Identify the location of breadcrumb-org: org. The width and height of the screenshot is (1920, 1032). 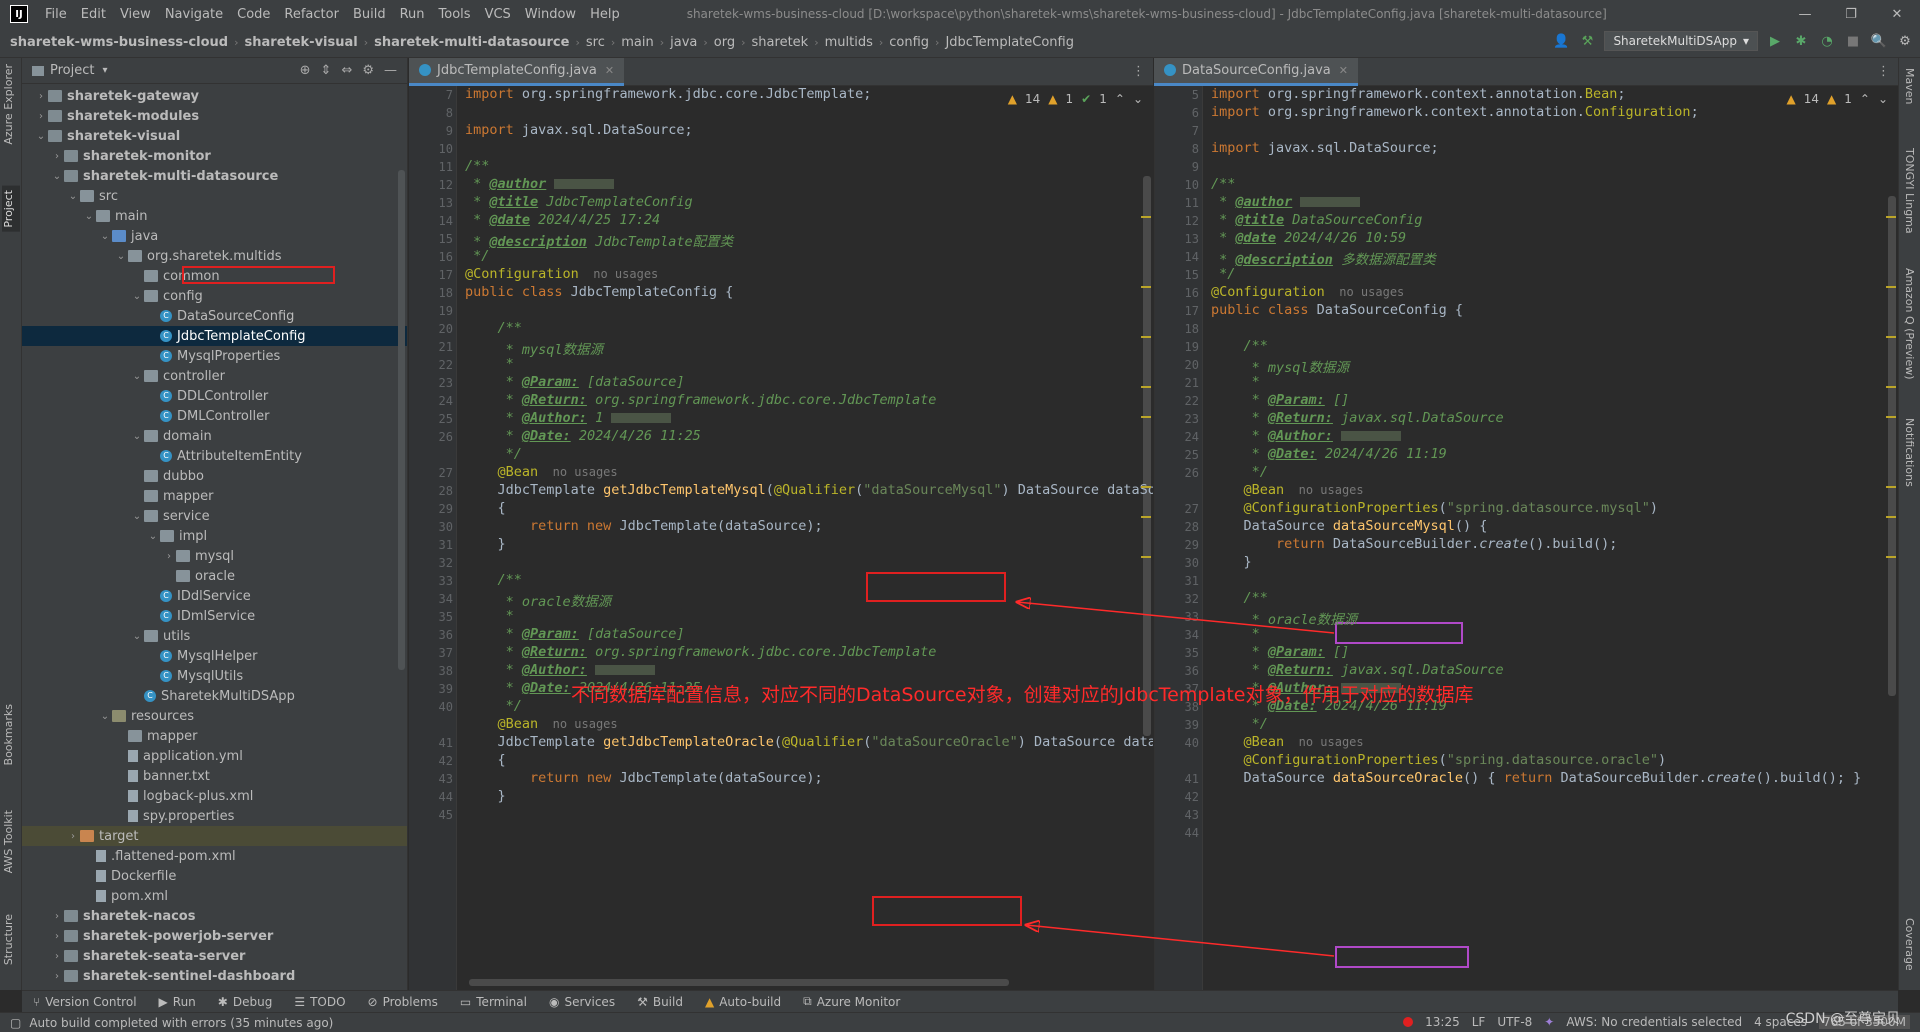
(724, 42).